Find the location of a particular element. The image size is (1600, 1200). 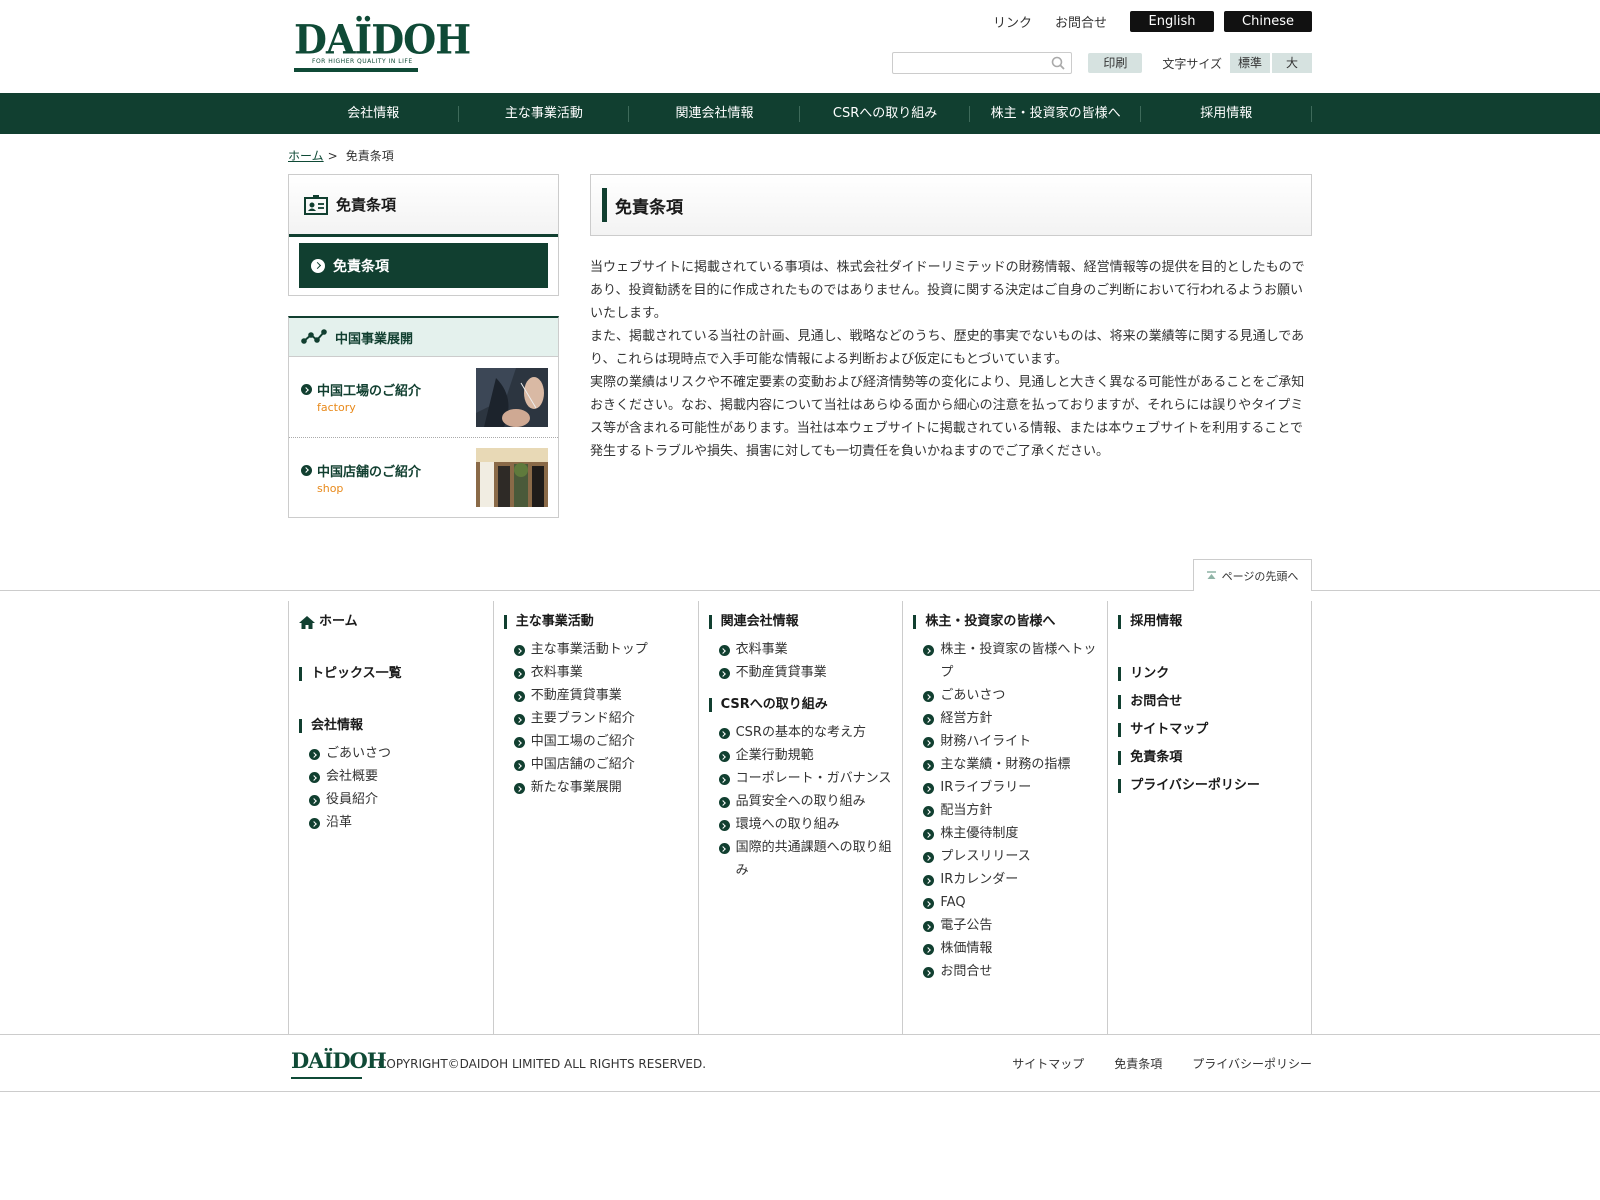

sitemap-home: ホーム is located at coordinates (391, 622).